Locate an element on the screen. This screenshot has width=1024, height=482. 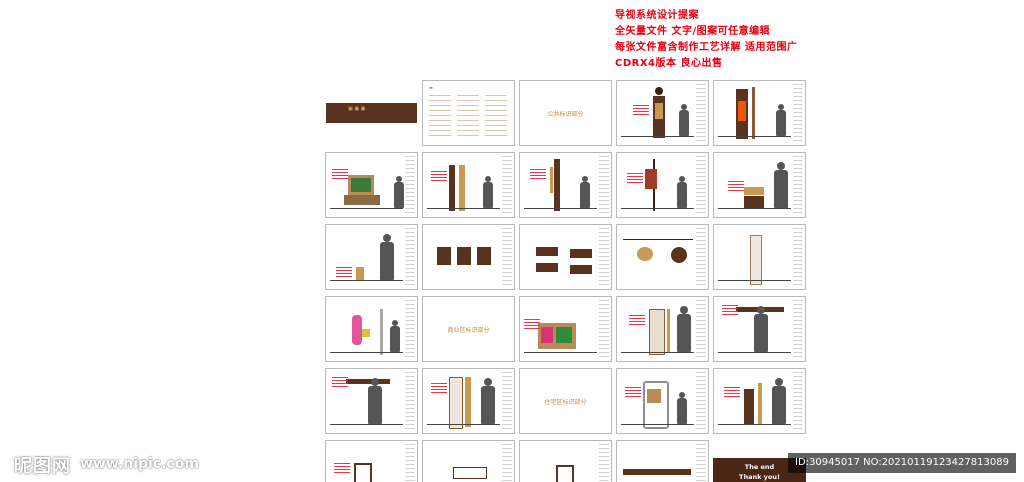
thumb-shop-totem is located at coordinates (662, 329).